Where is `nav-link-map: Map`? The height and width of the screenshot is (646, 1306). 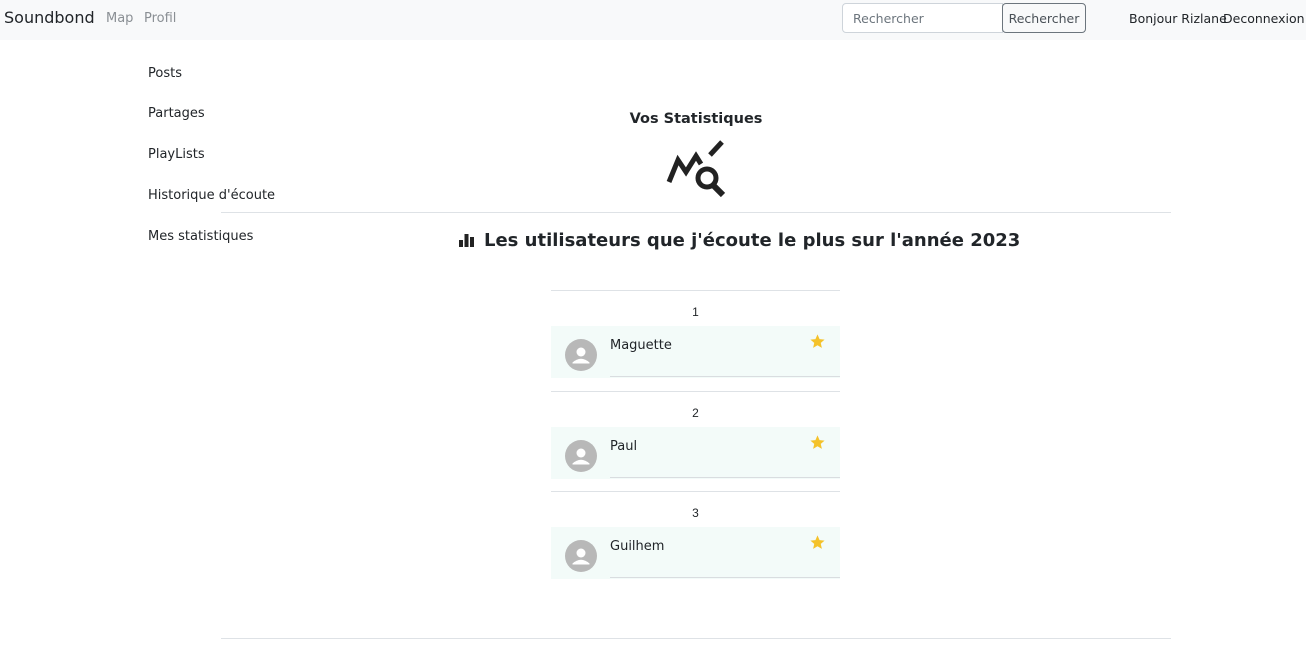
nav-link-map: Map is located at coordinates (119, 18).